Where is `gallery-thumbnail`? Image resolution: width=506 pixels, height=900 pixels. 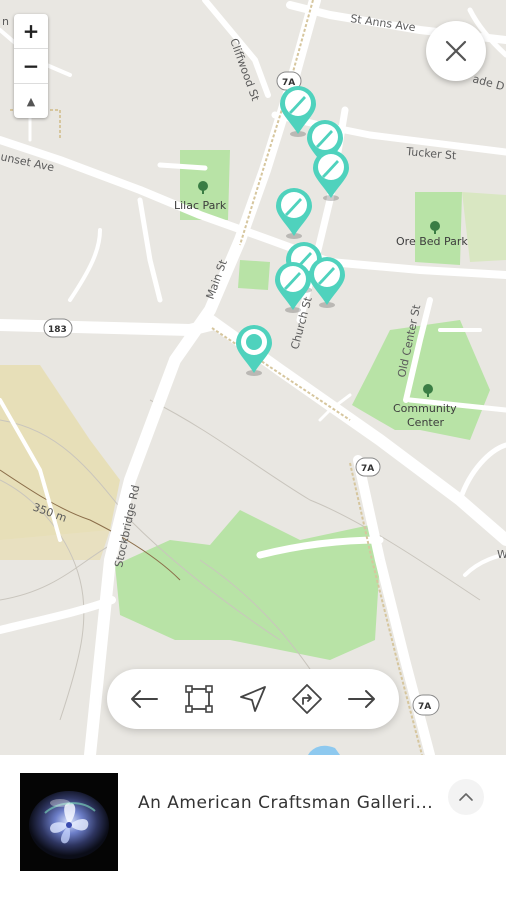 gallery-thumbnail is located at coordinates (69, 822).